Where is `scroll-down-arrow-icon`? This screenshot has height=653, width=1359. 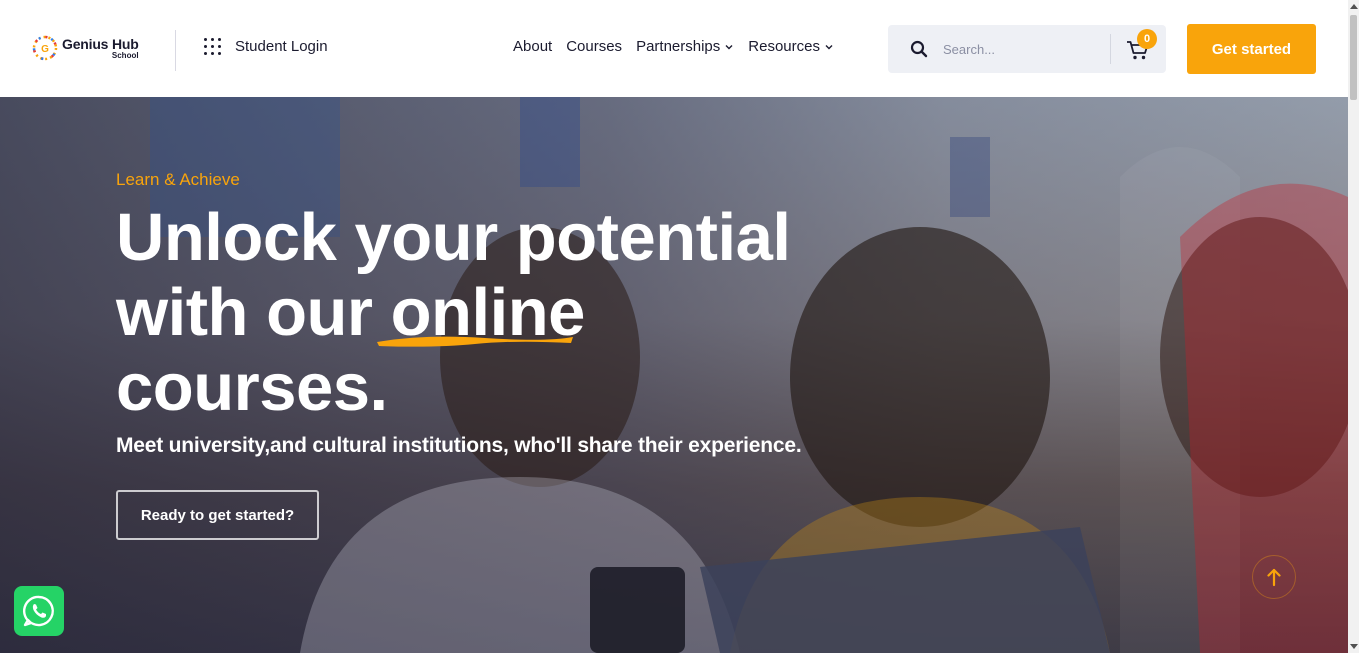 scroll-down-arrow-icon is located at coordinates (1354, 646).